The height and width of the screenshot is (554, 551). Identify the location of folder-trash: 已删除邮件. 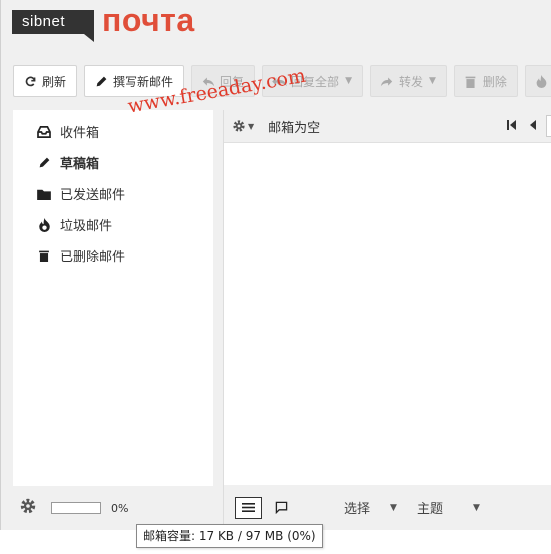
(113, 255).